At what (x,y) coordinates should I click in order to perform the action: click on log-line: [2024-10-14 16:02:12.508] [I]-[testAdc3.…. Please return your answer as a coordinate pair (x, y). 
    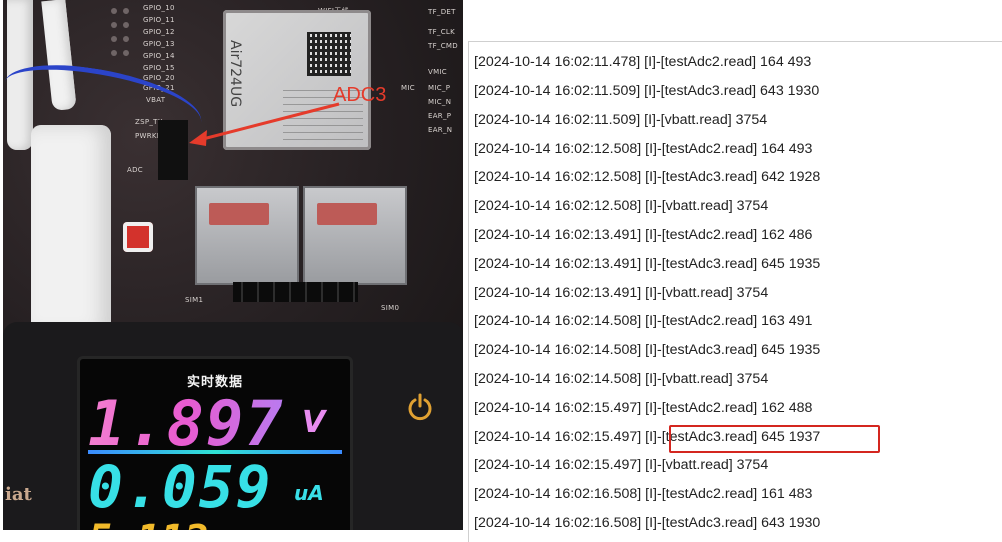
    Looking at the image, I should click on (647, 177).